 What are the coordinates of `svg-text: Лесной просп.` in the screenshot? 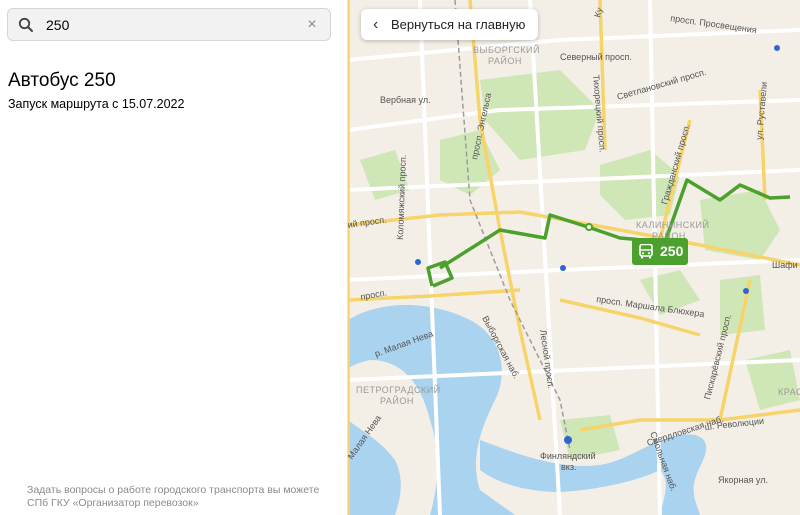 It's located at (547, 359).